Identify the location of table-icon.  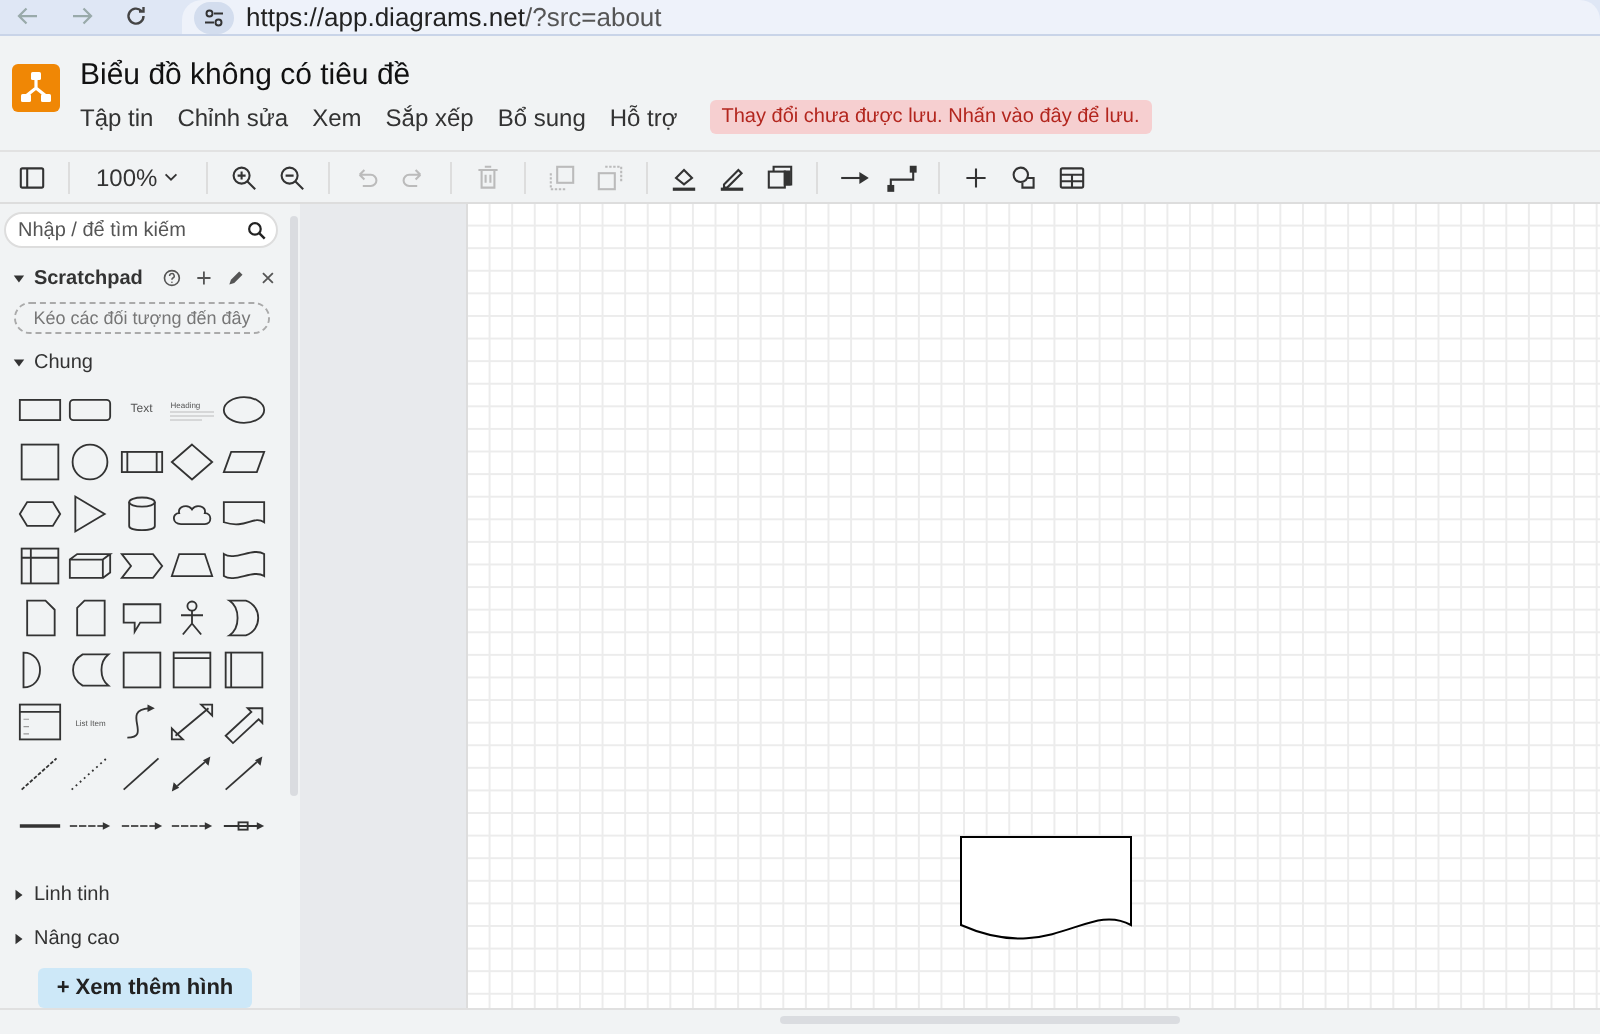
(1071, 177).